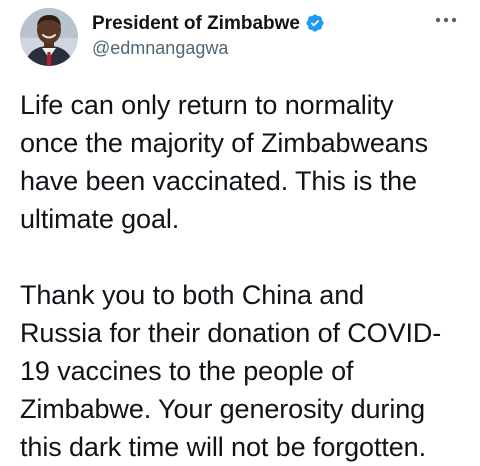 The width and height of the screenshot is (480, 466). I want to click on author-handle: @edmnangagwa, so click(208, 48).